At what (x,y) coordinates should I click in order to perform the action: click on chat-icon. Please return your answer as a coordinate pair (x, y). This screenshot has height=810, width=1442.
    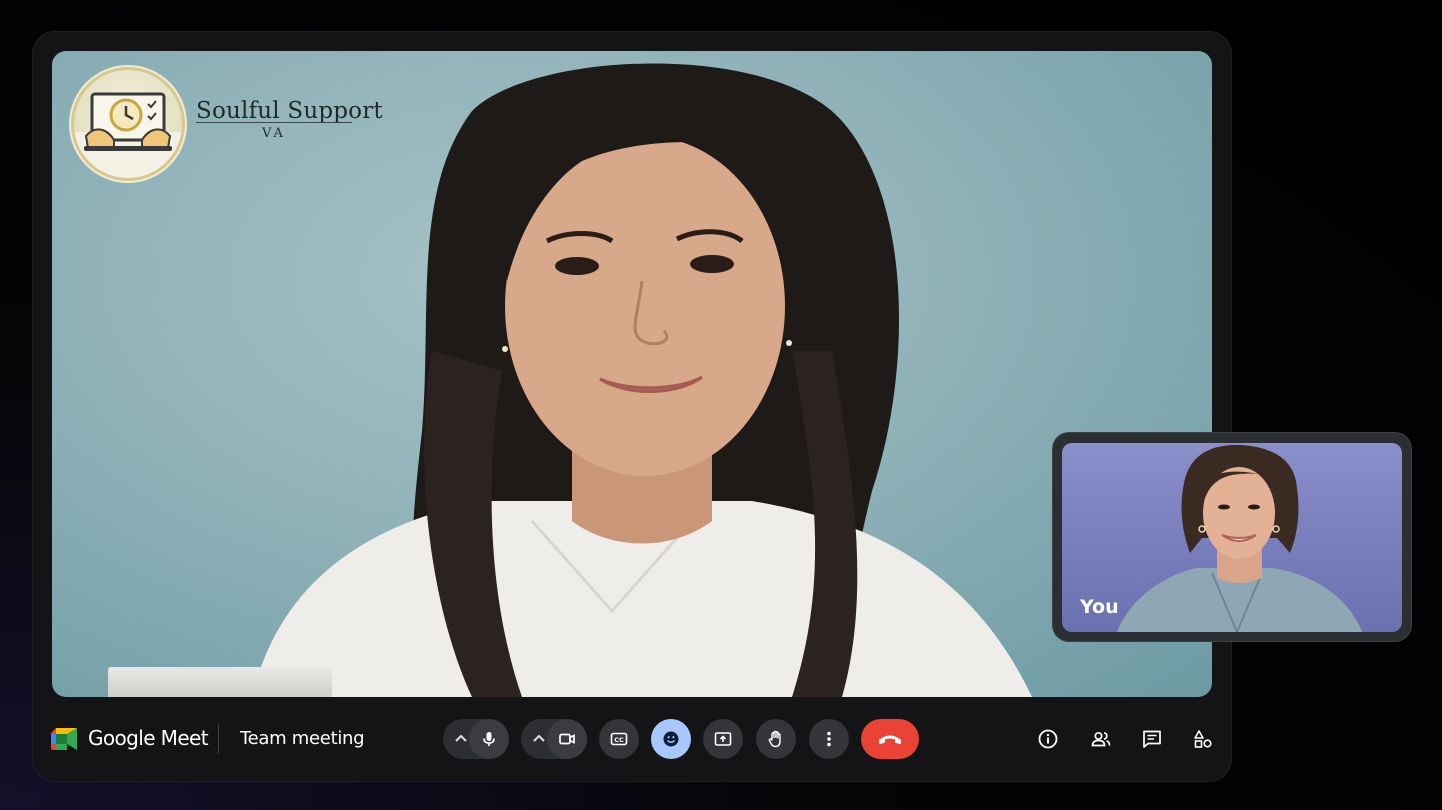
    Looking at the image, I should click on (1152, 739).